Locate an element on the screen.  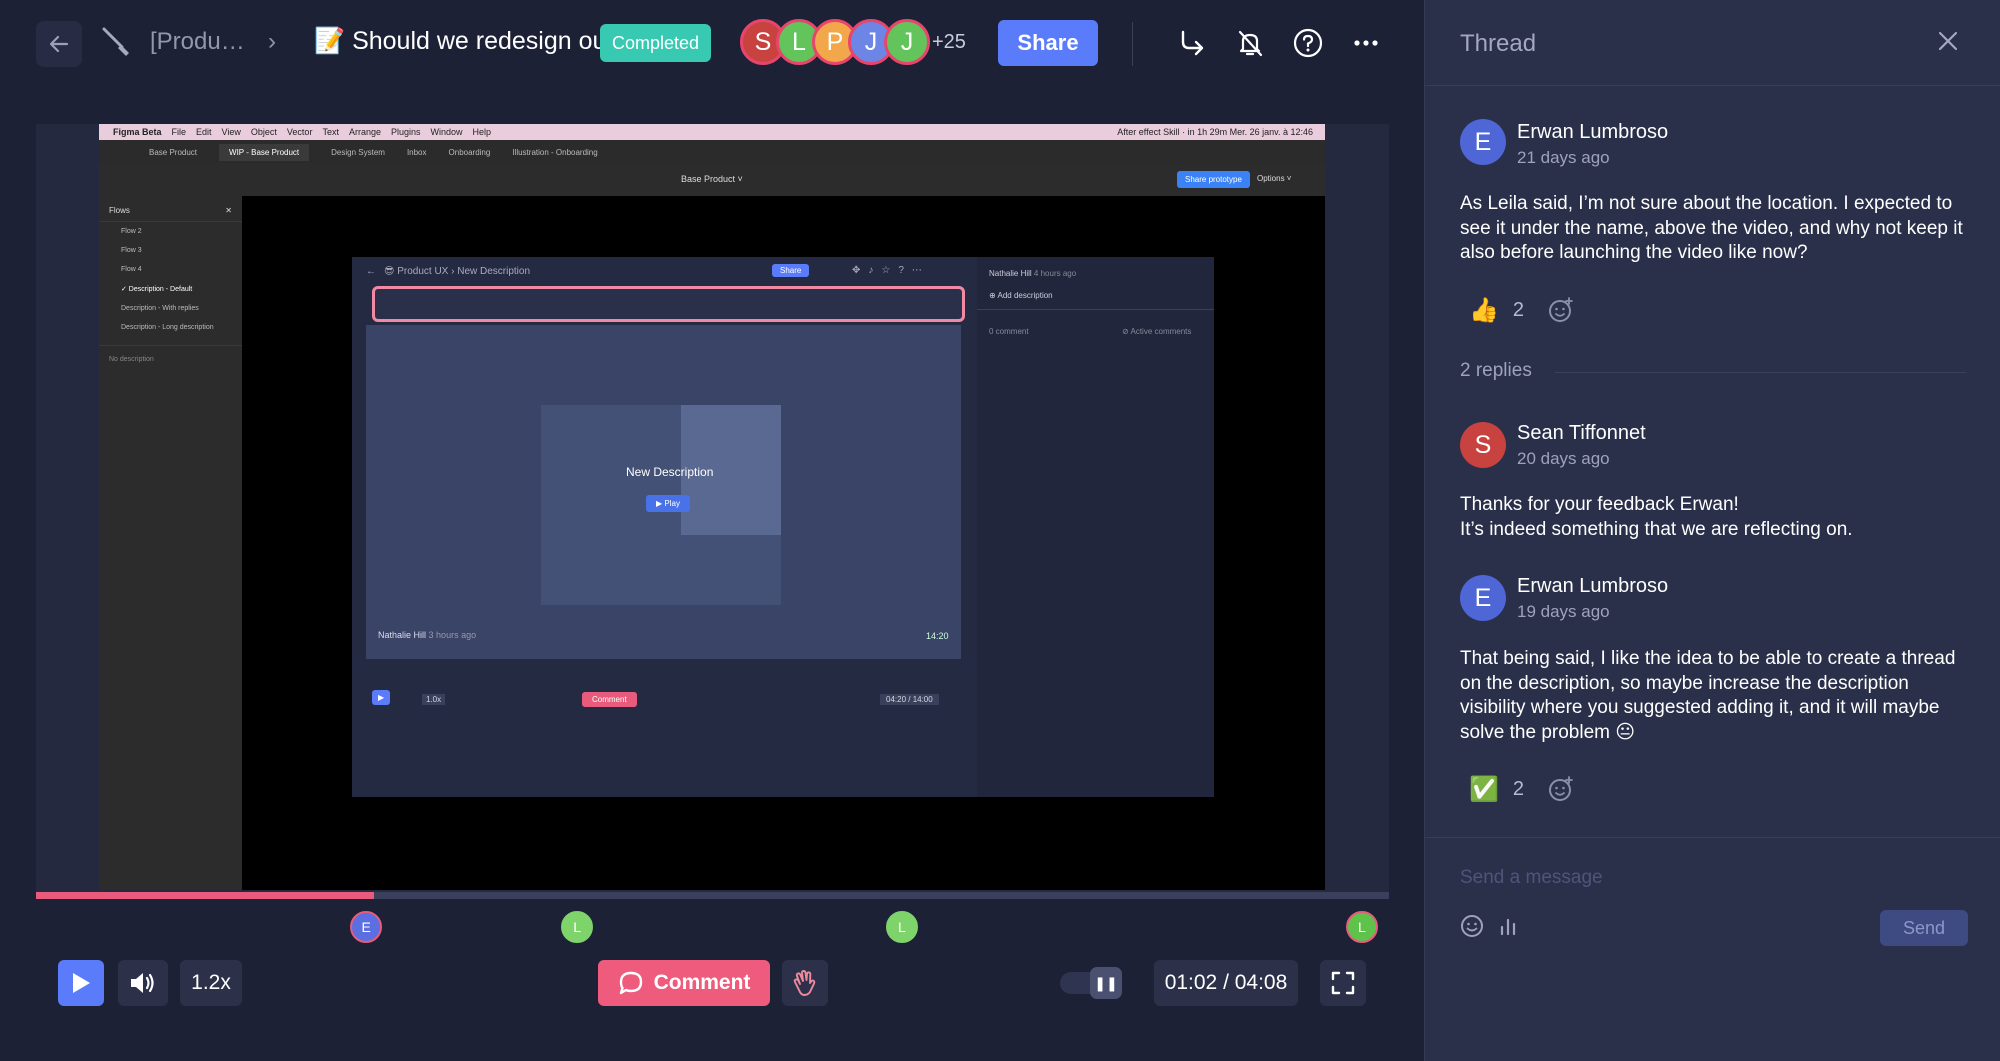
recorded-flow-item: Description - With replies is located at coordinates (160, 308).